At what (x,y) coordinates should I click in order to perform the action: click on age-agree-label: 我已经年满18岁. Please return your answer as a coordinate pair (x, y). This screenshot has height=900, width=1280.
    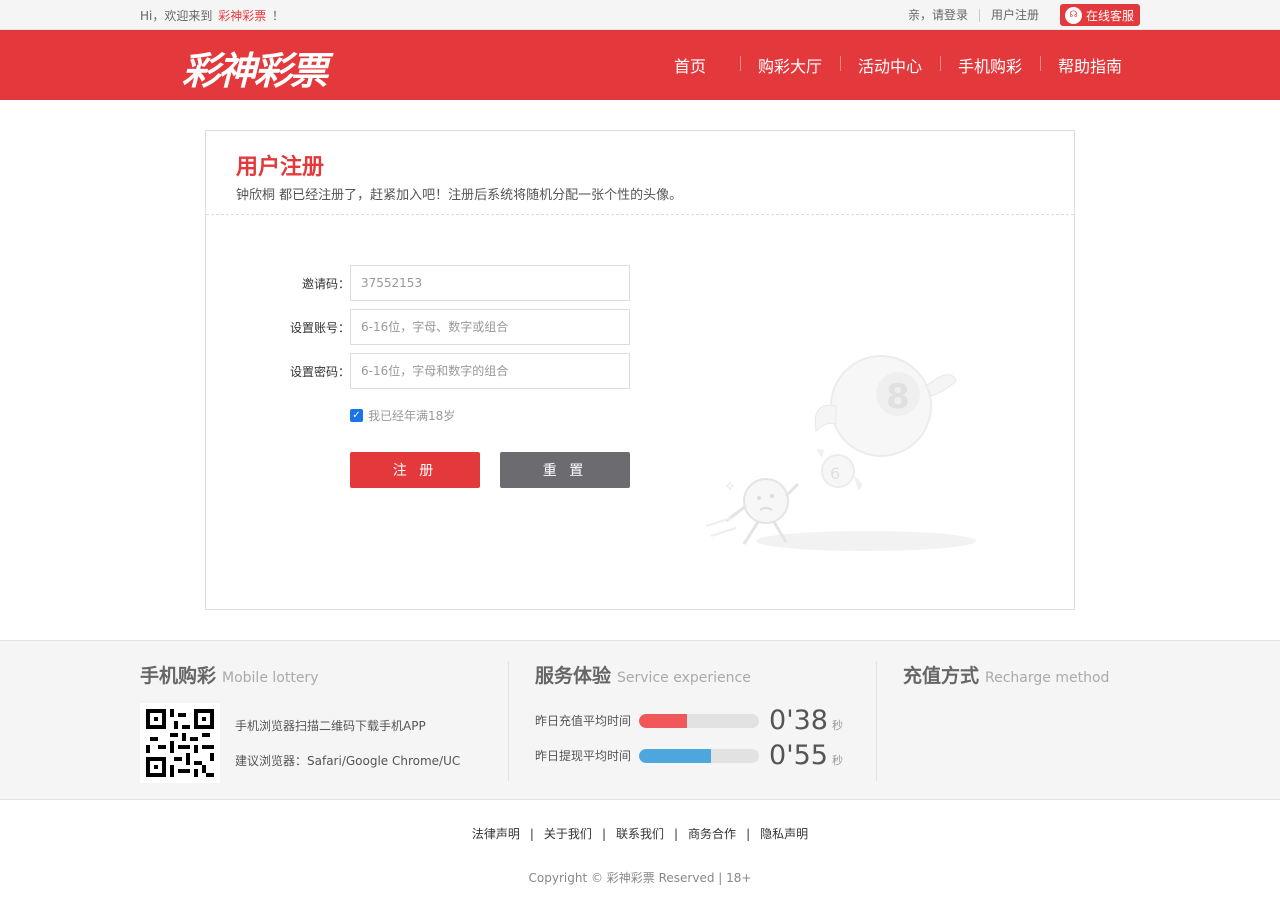
    Looking at the image, I should click on (412, 416).